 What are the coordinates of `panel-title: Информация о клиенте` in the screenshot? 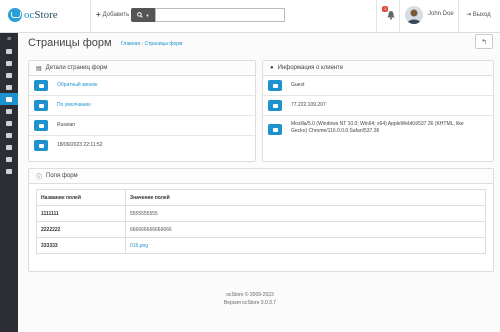 It's located at (310, 68).